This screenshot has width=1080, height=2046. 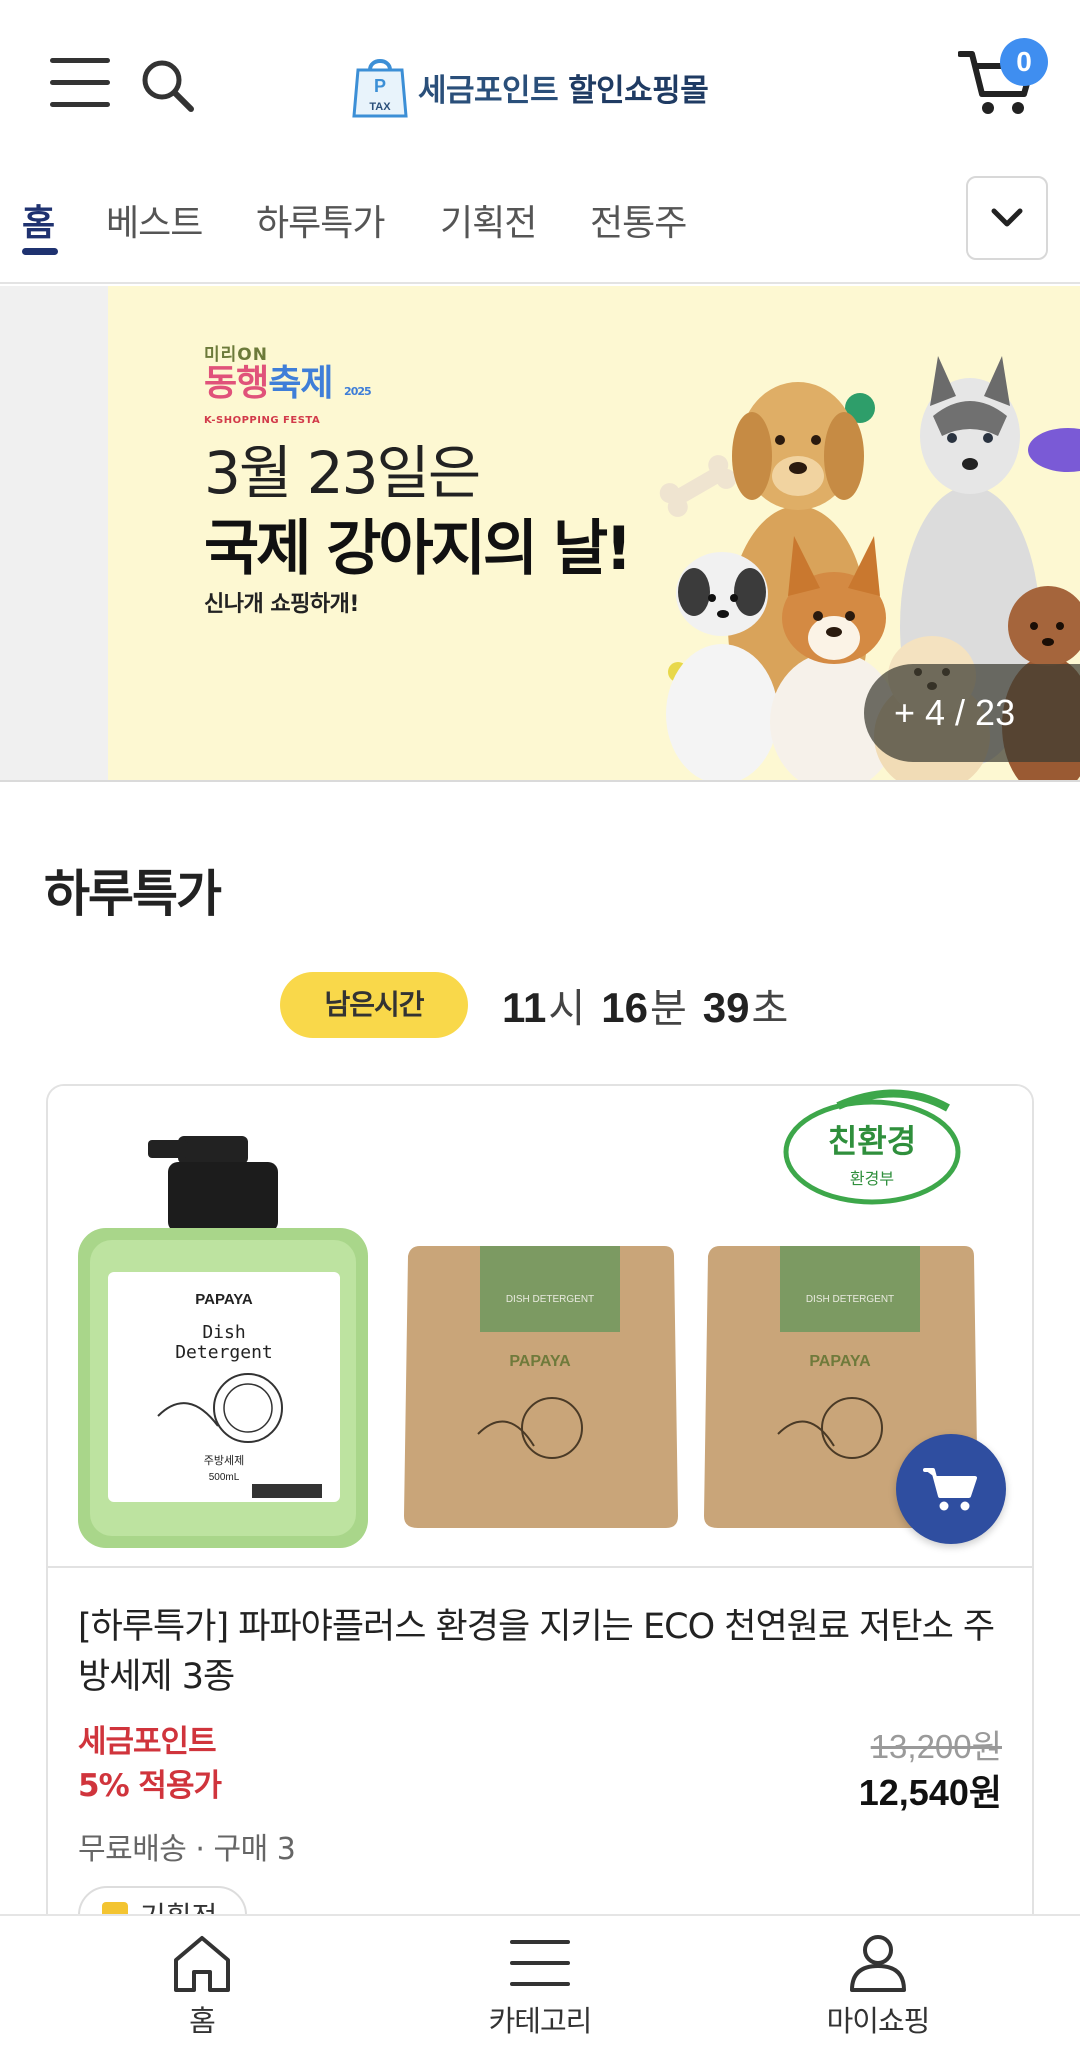 I want to click on timer-value: 11 시 16 분 39 초, so click(x=645, y=1005).